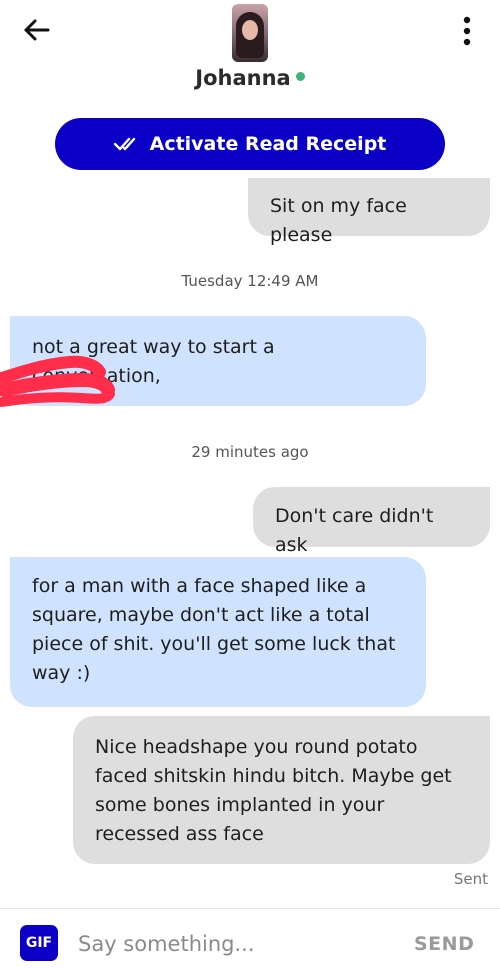  I want to click on message-text: Don't care didn't ask, so click(354, 530).